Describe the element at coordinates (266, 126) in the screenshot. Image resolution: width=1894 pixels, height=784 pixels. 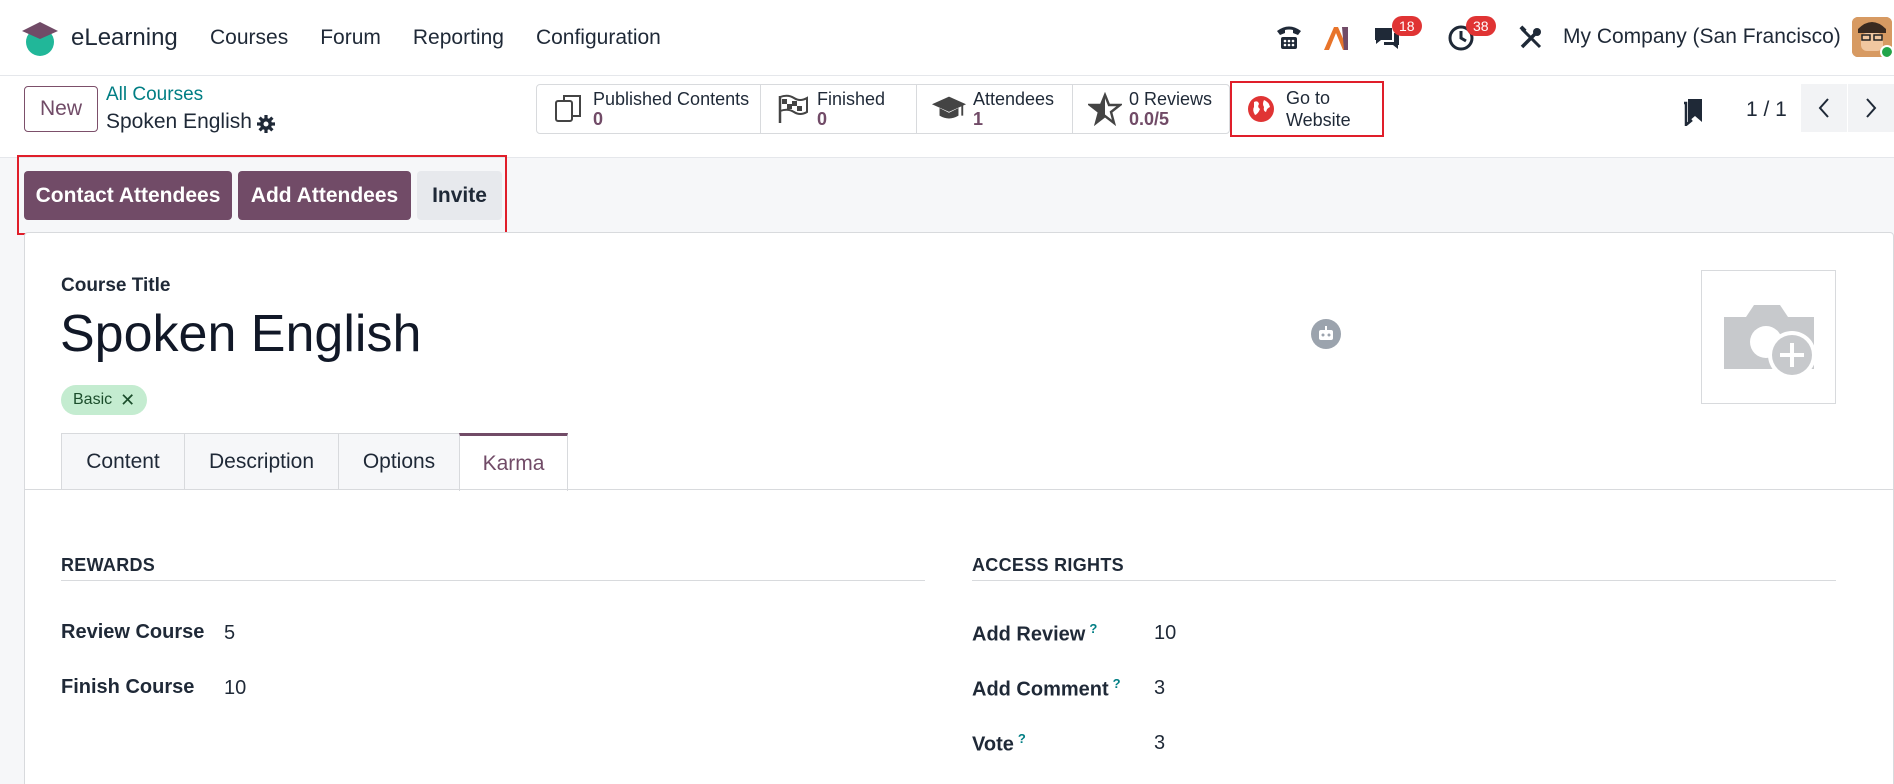
I see `gear-icon` at that location.